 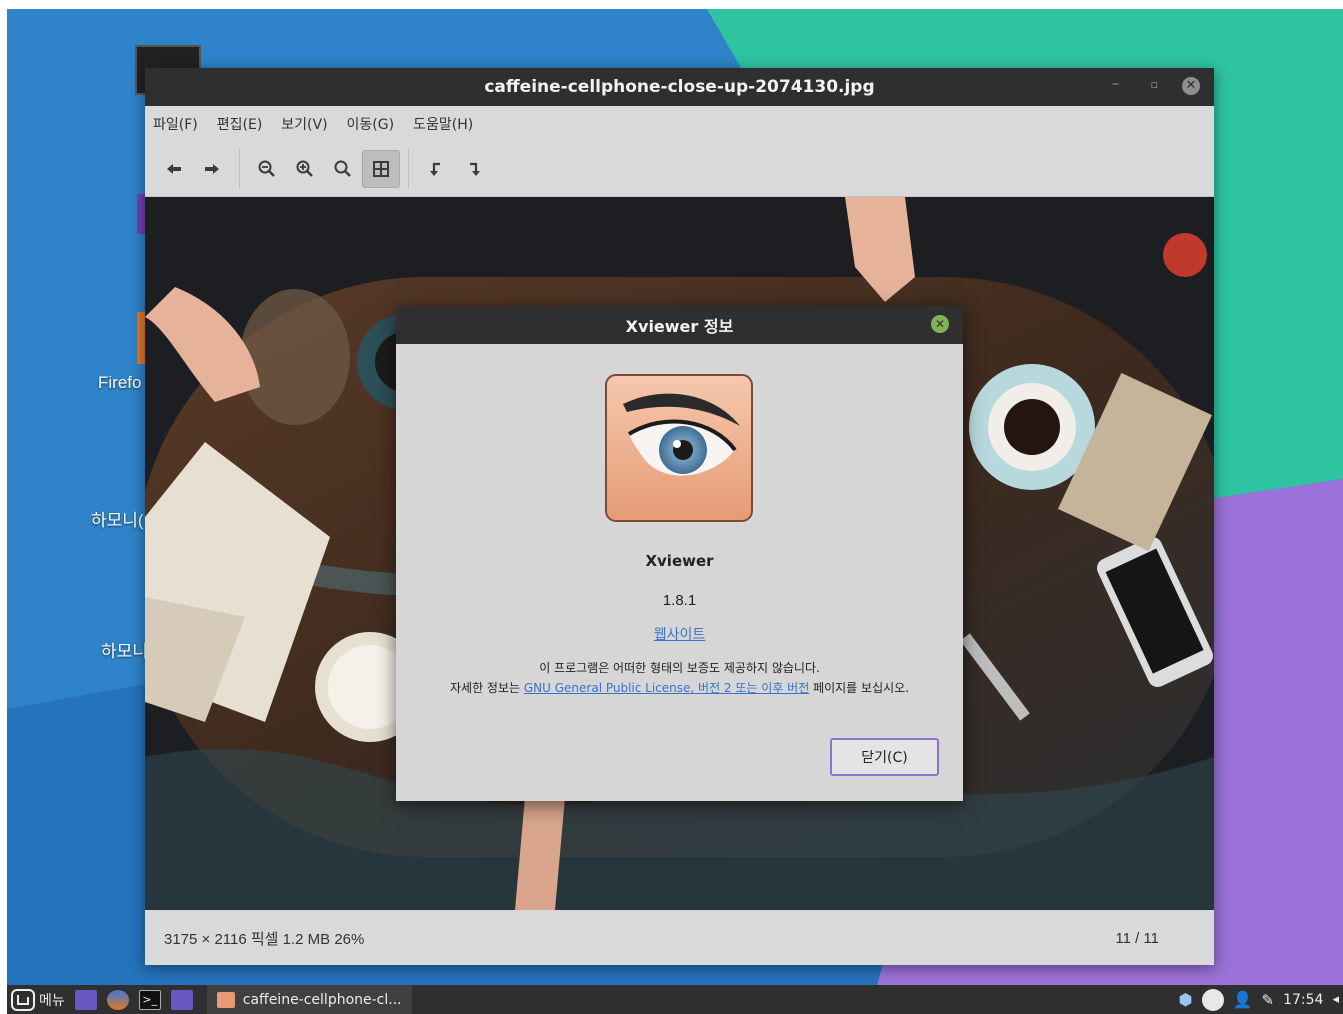 What do you see at coordinates (443, 124) in the screenshot?
I see `menu-help: 도움말(H)` at bounding box center [443, 124].